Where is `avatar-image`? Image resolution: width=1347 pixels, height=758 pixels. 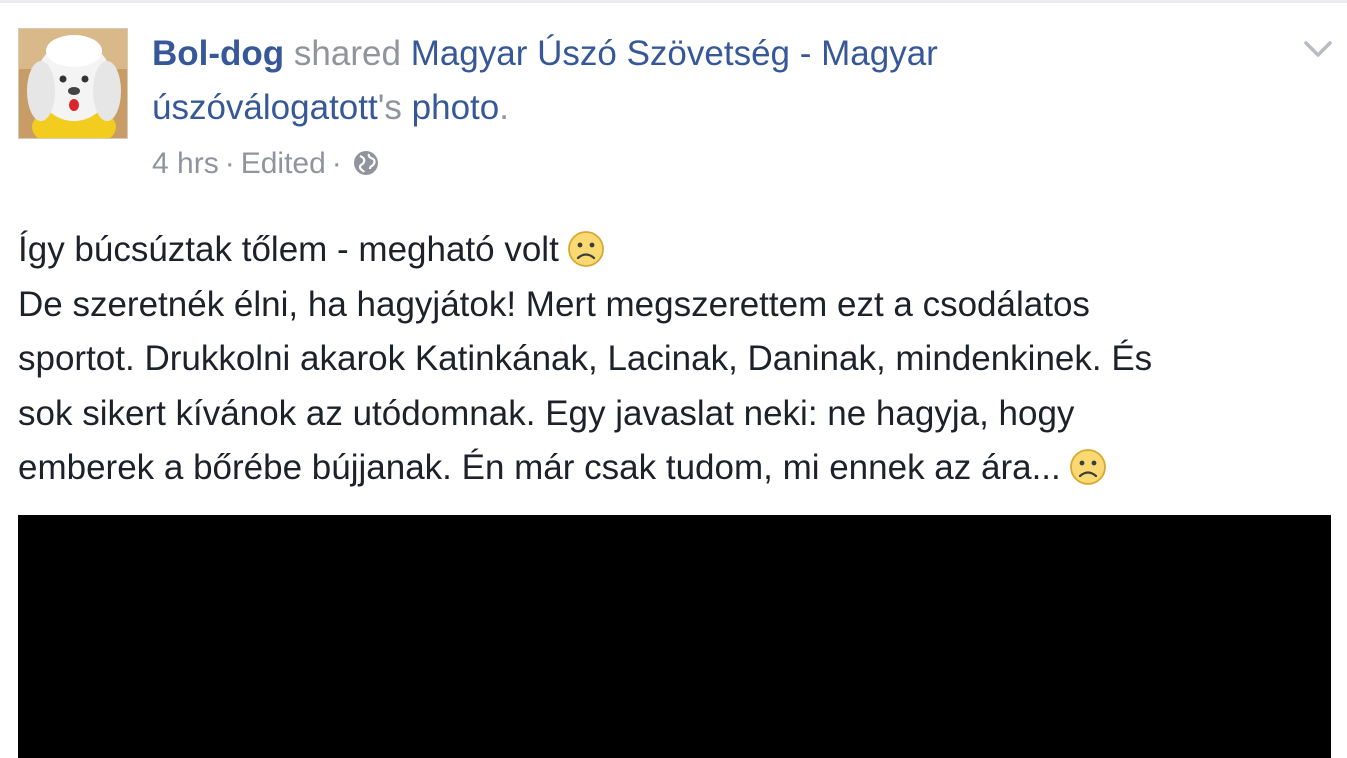
avatar-image is located at coordinates (73, 83).